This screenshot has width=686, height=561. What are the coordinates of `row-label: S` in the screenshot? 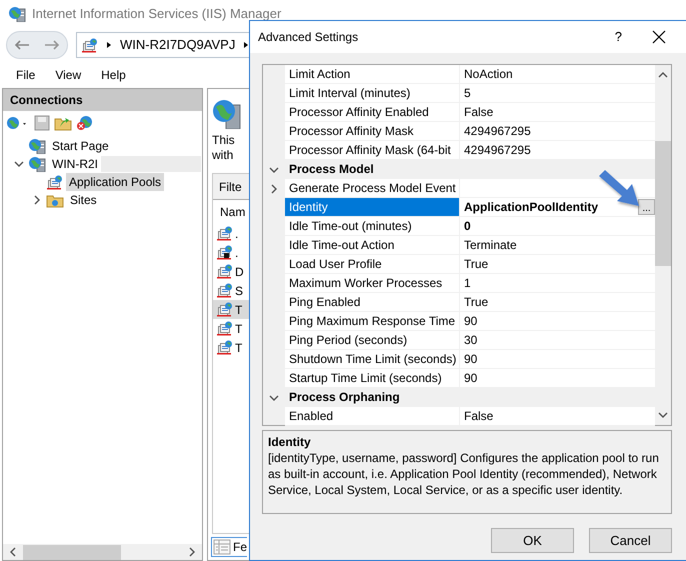 It's located at (239, 291).